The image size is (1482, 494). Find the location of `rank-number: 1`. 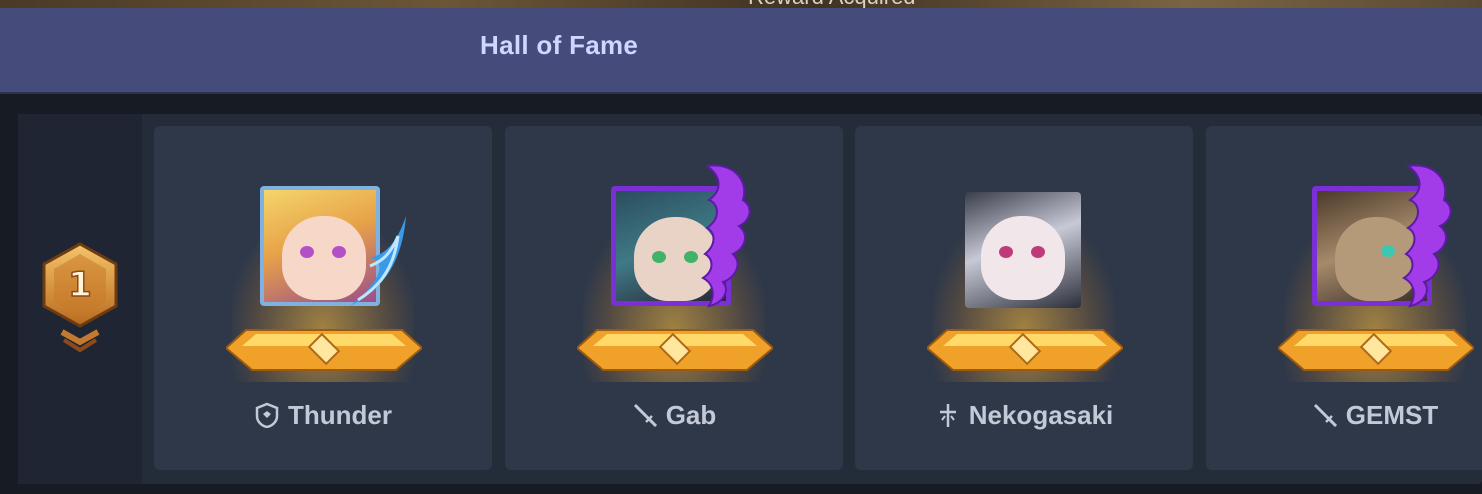

rank-number: 1 is located at coordinates (80, 285).